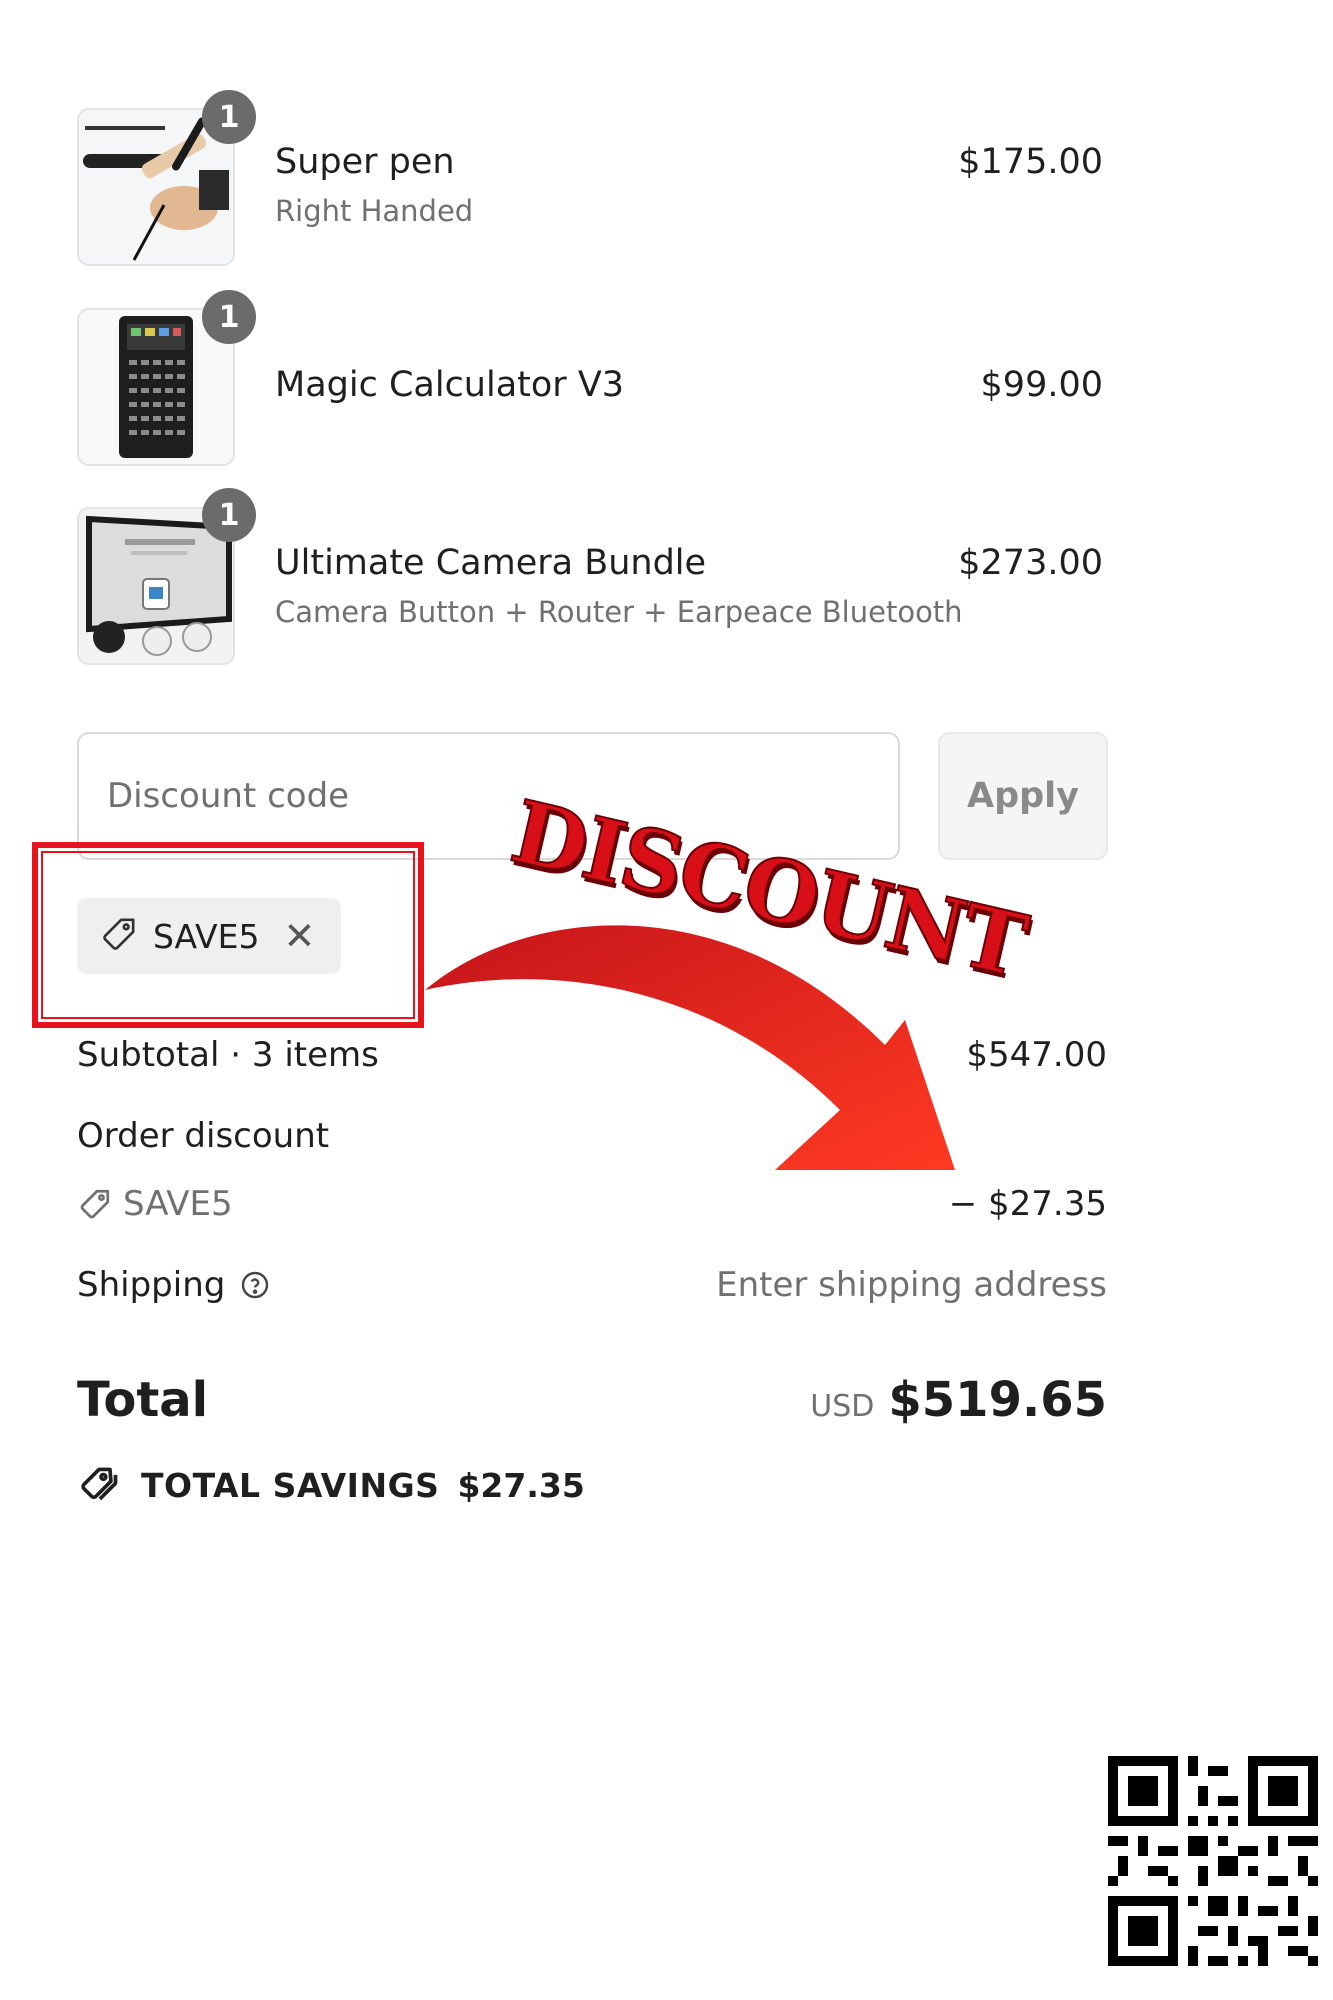 The image size is (1333, 2000). I want to click on product-name: Magic Calculator V3, so click(450, 385).